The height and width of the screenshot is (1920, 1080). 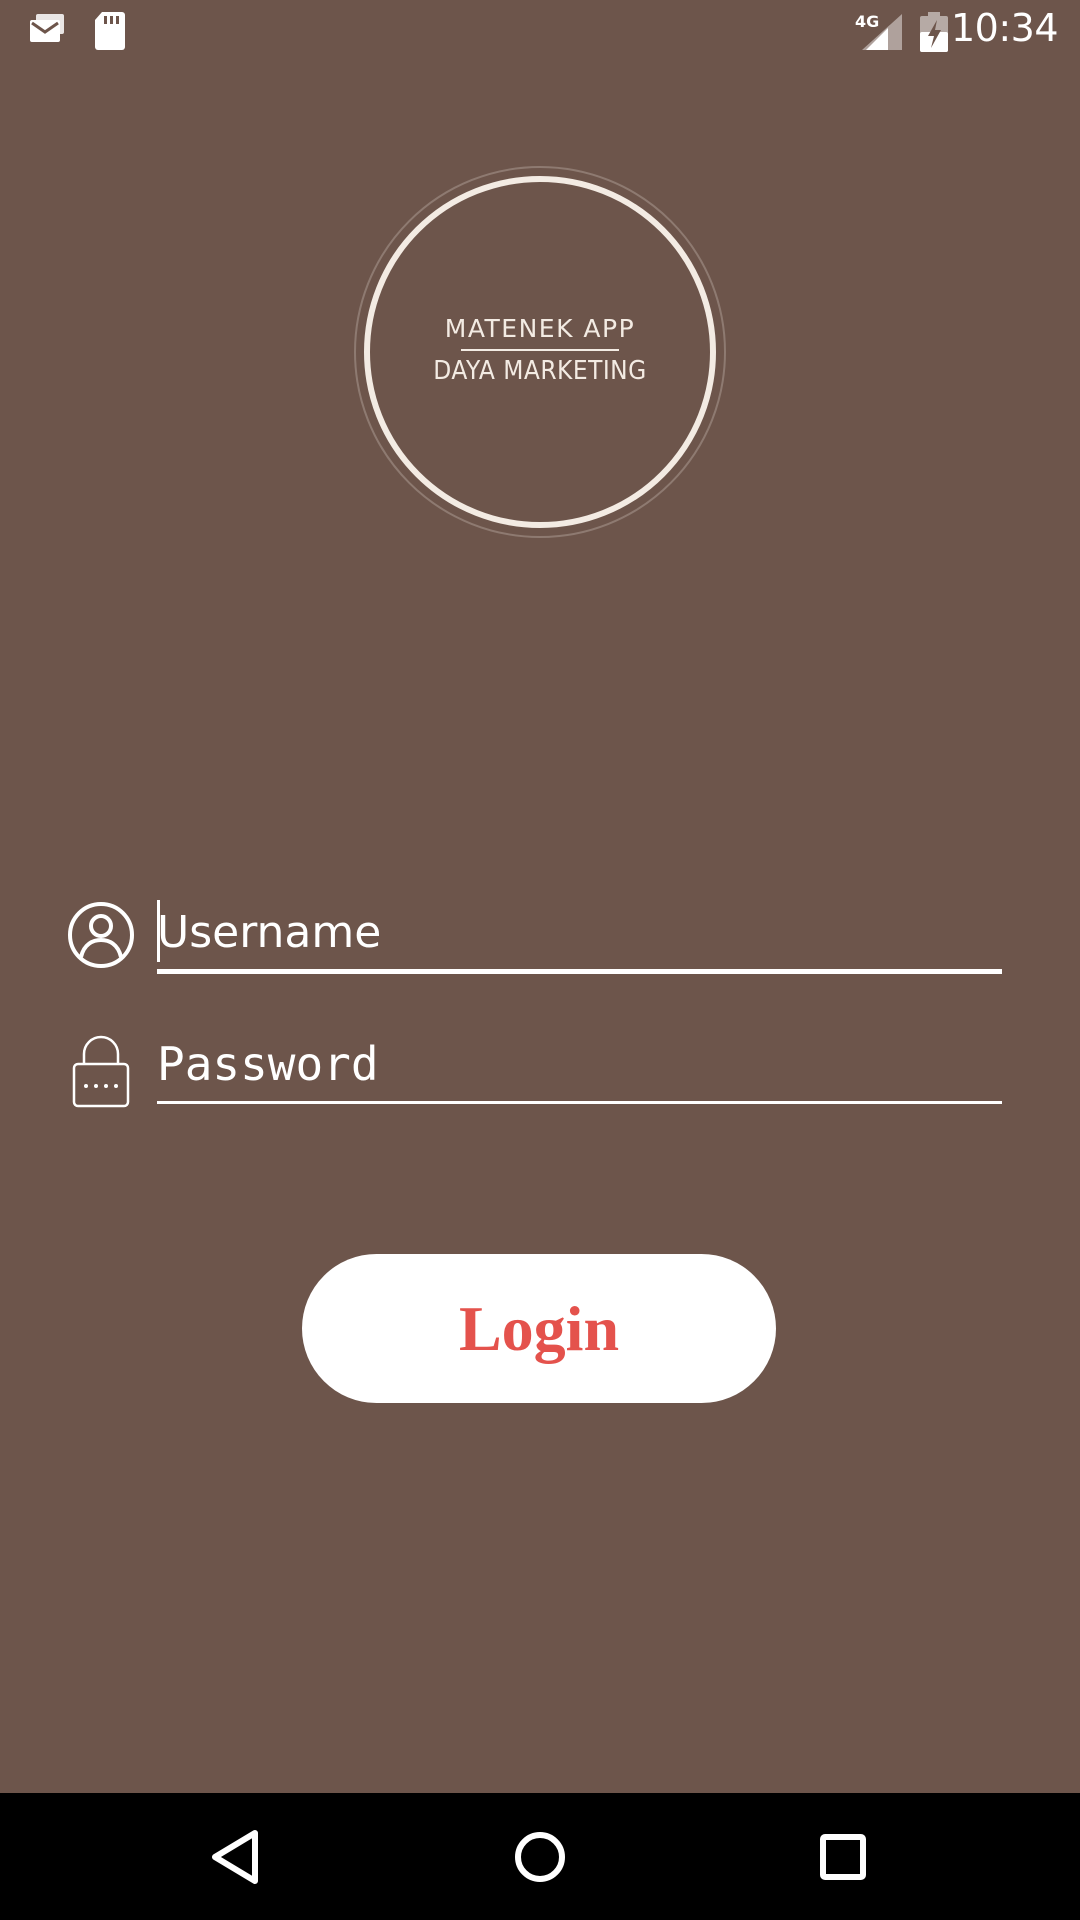 What do you see at coordinates (48, 31) in the screenshot?
I see `email-notification-icon` at bounding box center [48, 31].